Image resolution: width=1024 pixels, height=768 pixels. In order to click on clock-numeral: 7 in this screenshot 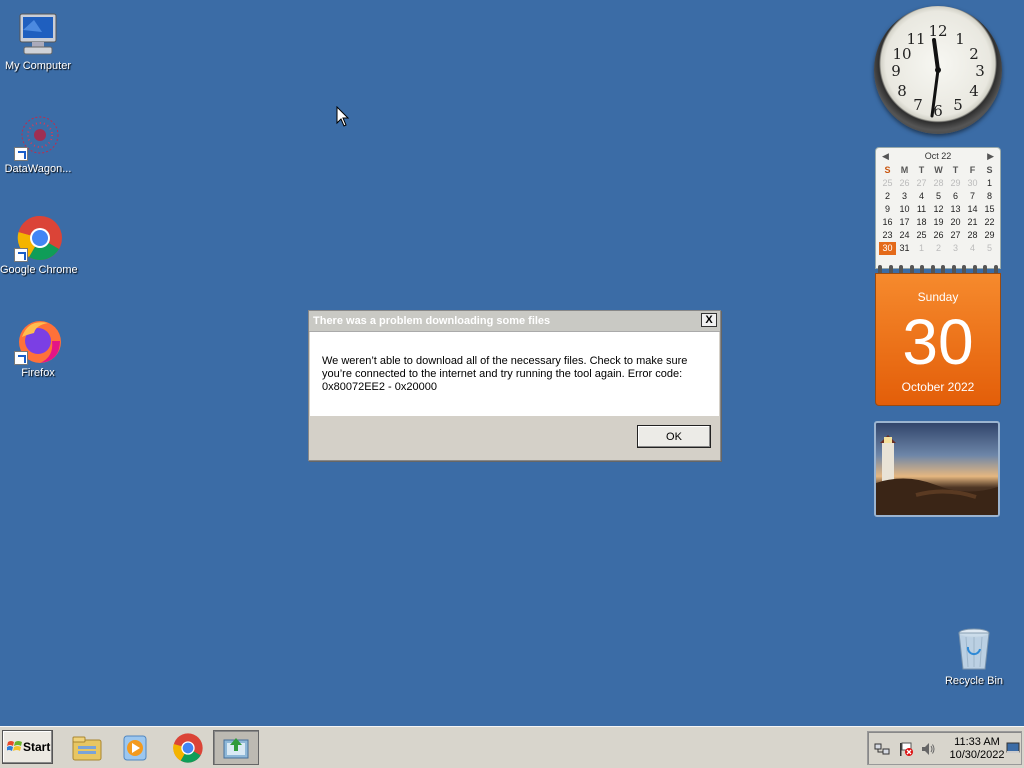, I will do `click(918, 105)`.